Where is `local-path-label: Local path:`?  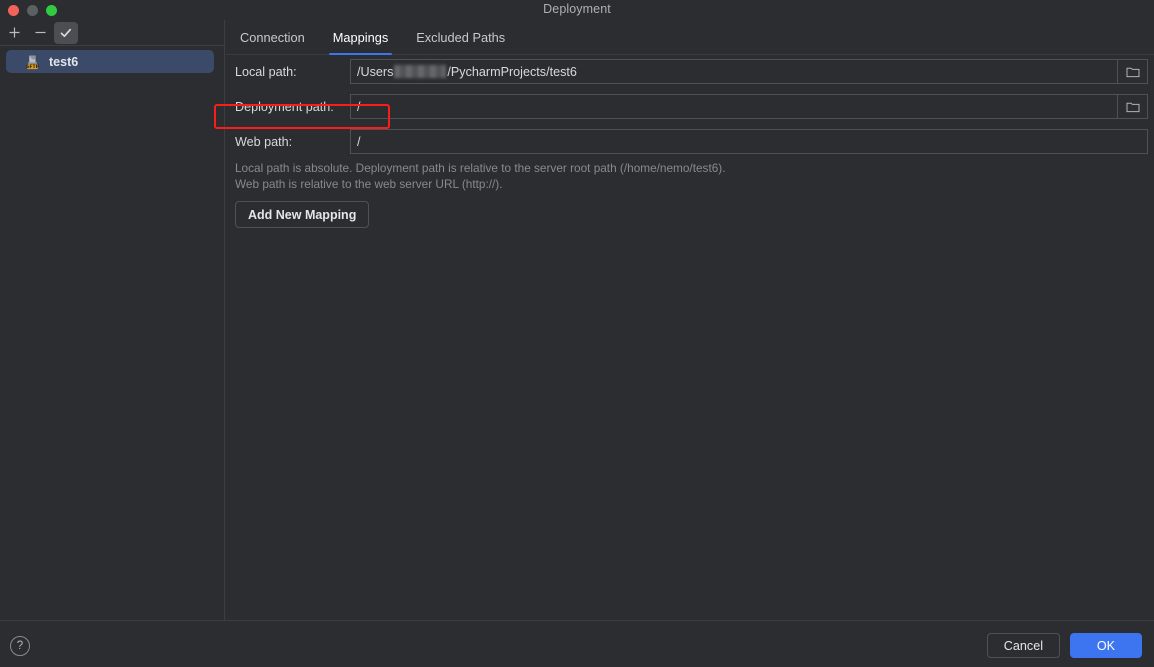 local-path-label: Local path: is located at coordinates (266, 71).